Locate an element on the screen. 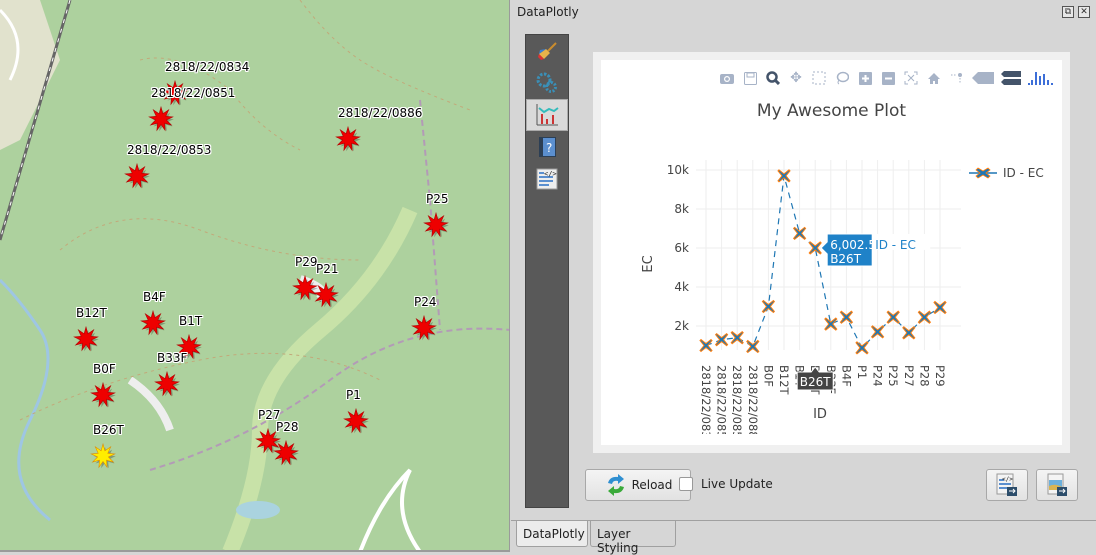  x-tick-label: 2818/22/0834 is located at coordinates (706, 405).